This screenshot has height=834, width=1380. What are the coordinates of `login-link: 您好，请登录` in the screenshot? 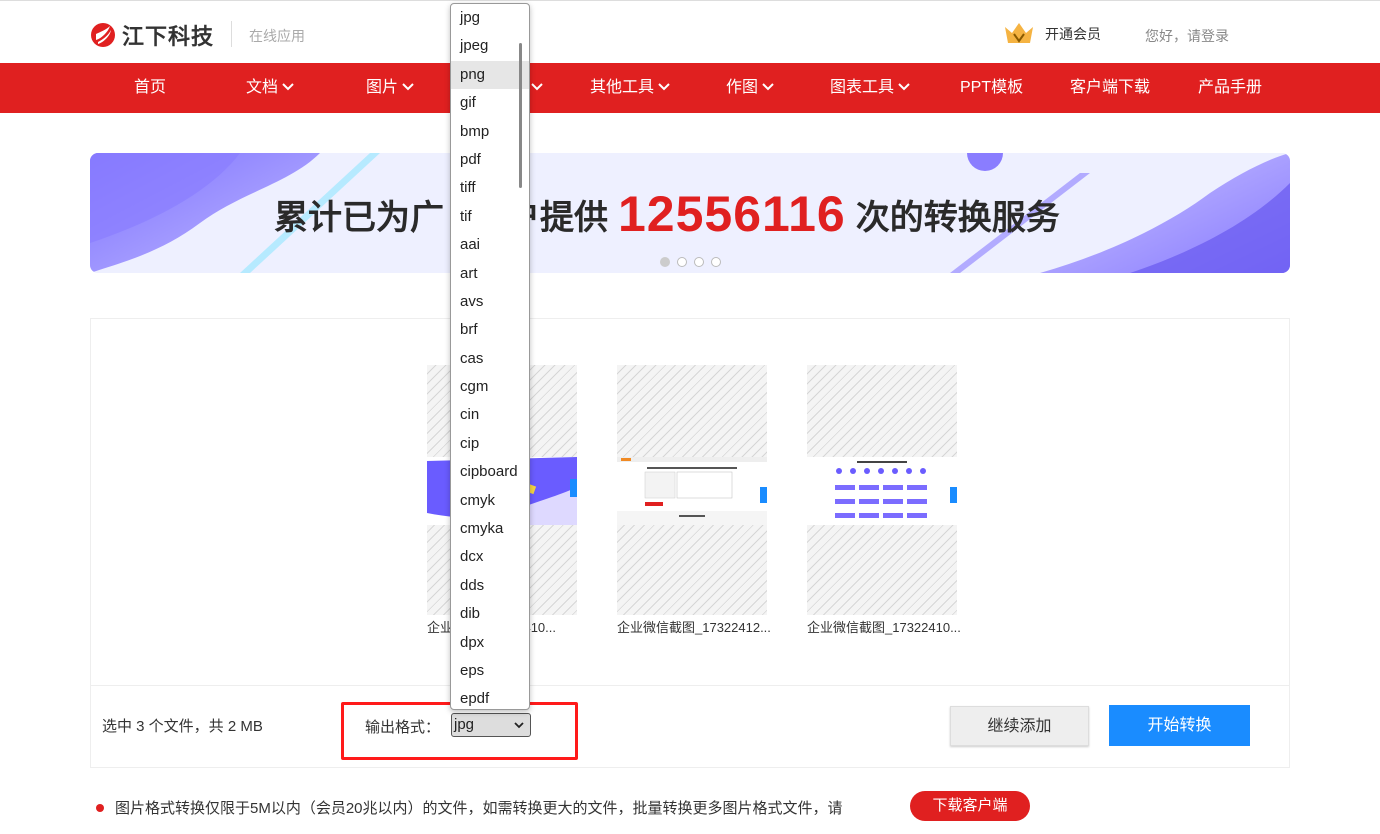 It's located at (1187, 36).